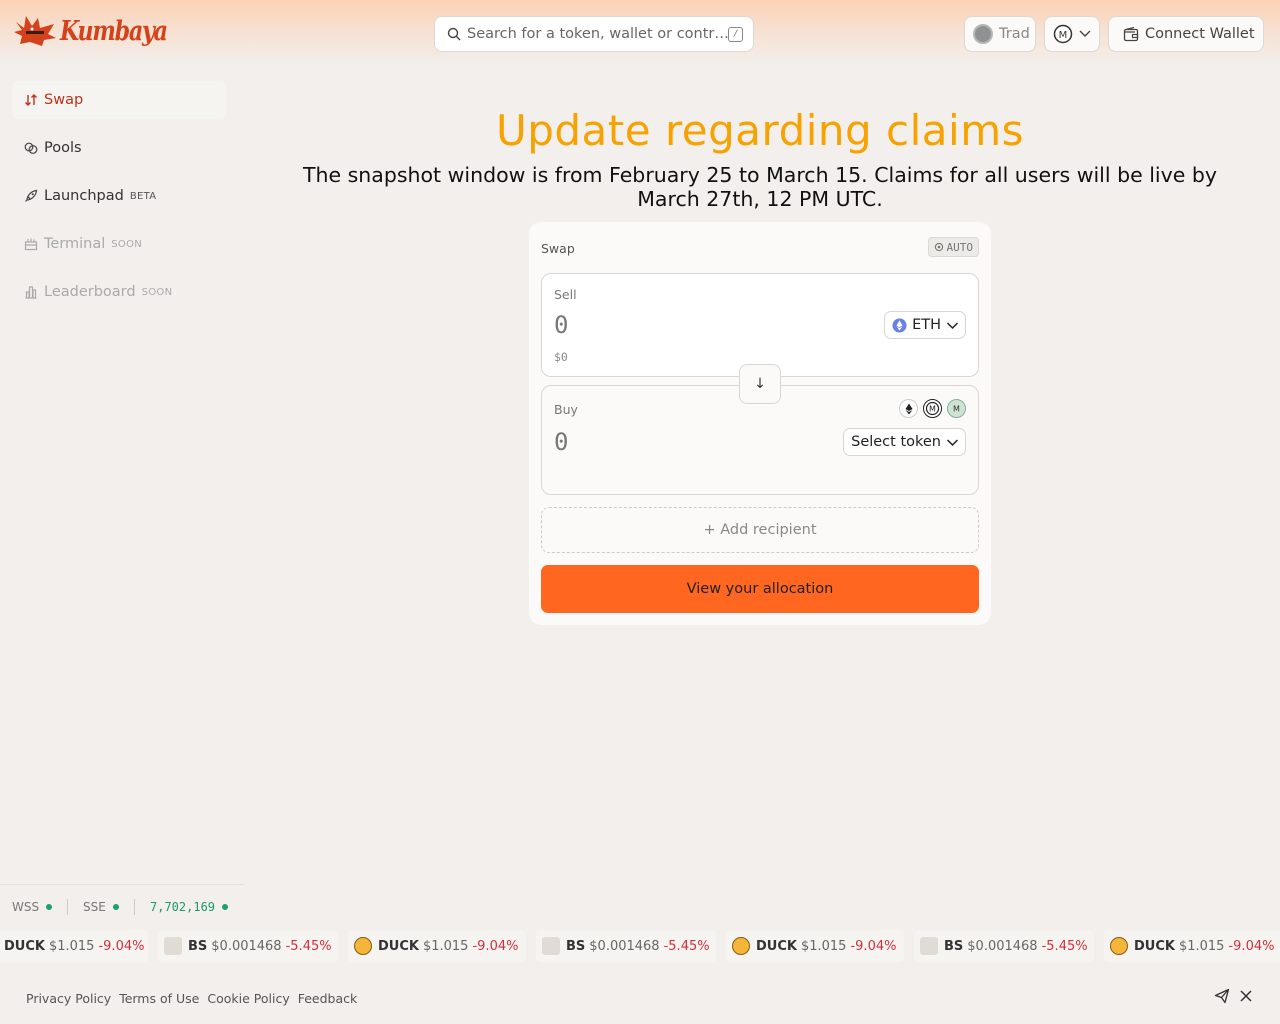  What do you see at coordinates (68, 998) in the screenshot?
I see `privacy-policy-link: Privacy Policy` at bounding box center [68, 998].